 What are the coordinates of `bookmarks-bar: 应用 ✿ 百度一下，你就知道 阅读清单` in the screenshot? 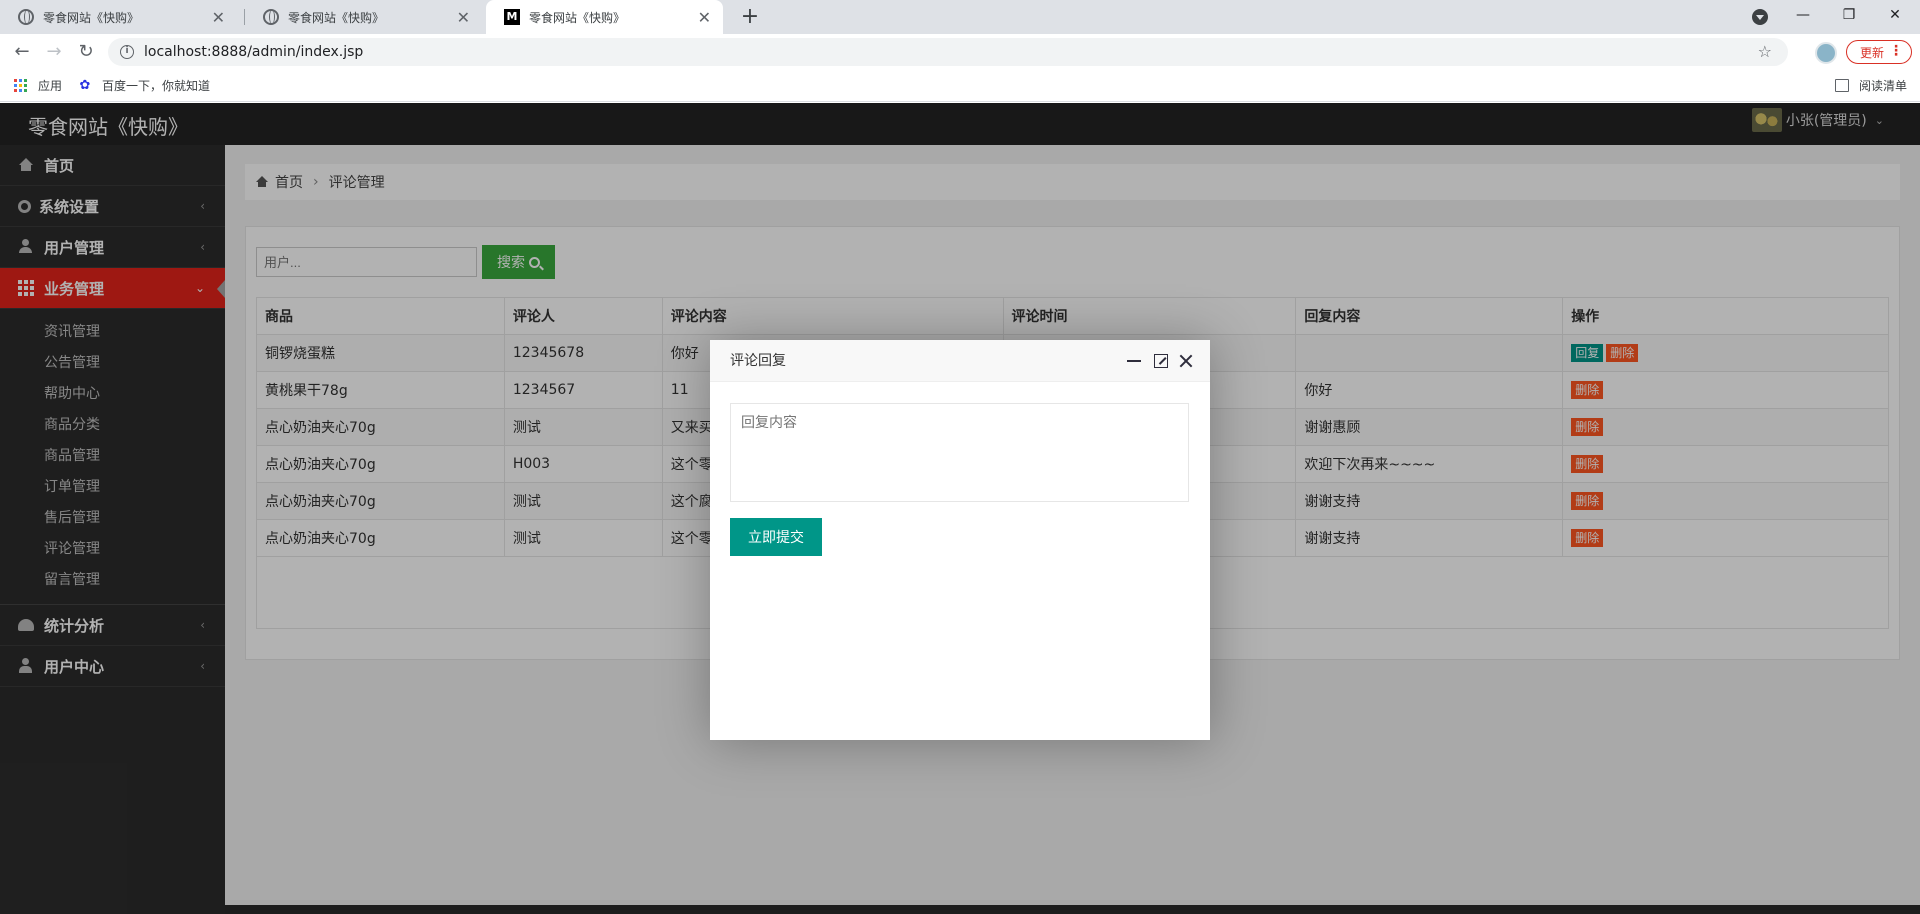 It's located at (960, 86).